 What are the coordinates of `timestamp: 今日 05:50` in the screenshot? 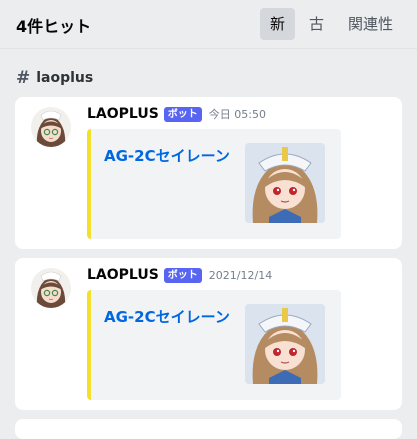 It's located at (237, 114).